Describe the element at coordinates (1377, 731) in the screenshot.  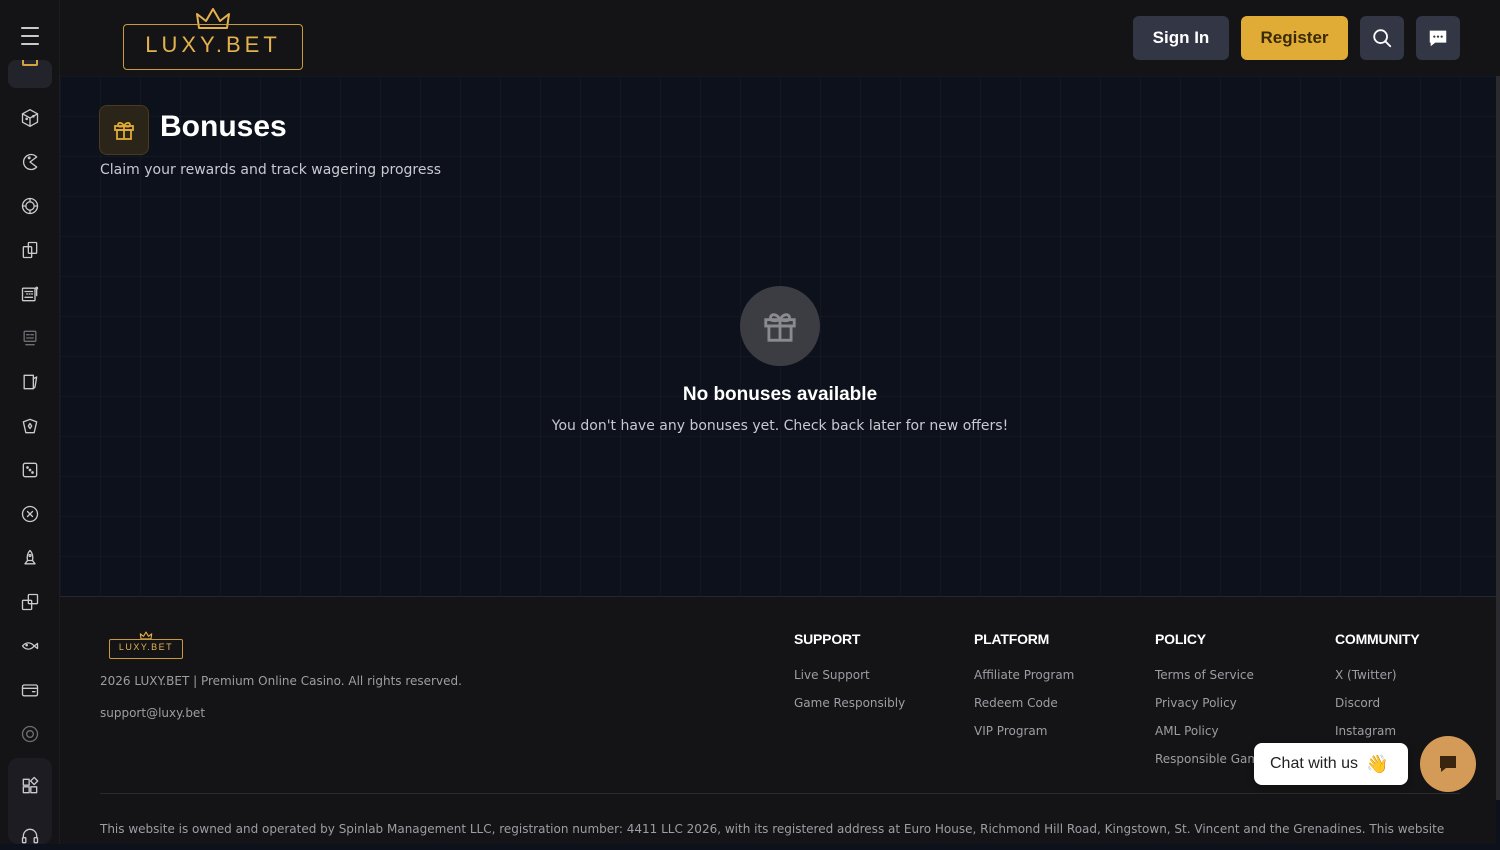
I see `footer-link-instagram: Instagram` at that location.